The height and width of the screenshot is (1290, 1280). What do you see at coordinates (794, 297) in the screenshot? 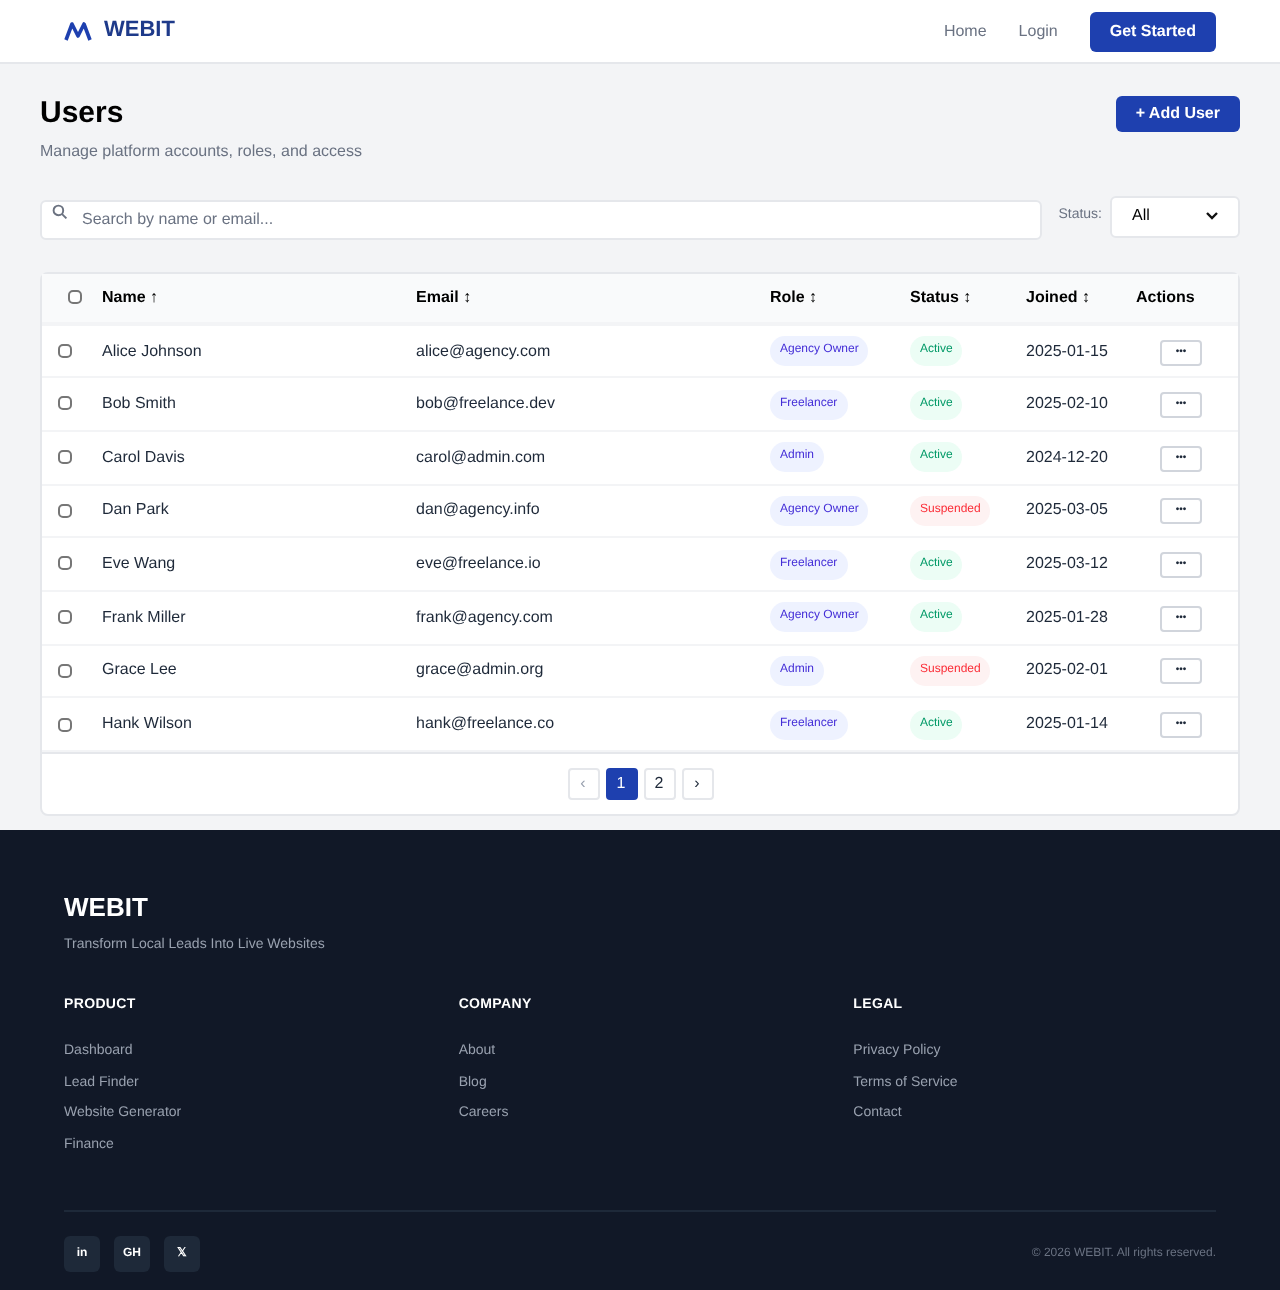
I see `column-header: Role ↕` at bounding box center [794, 297].